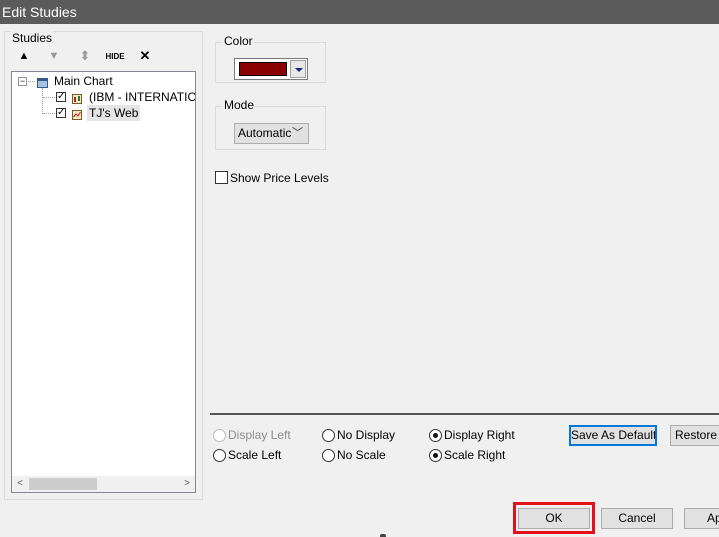 The image size is (719, 537). I want to click on chart-window-icon, so click(42, 82).